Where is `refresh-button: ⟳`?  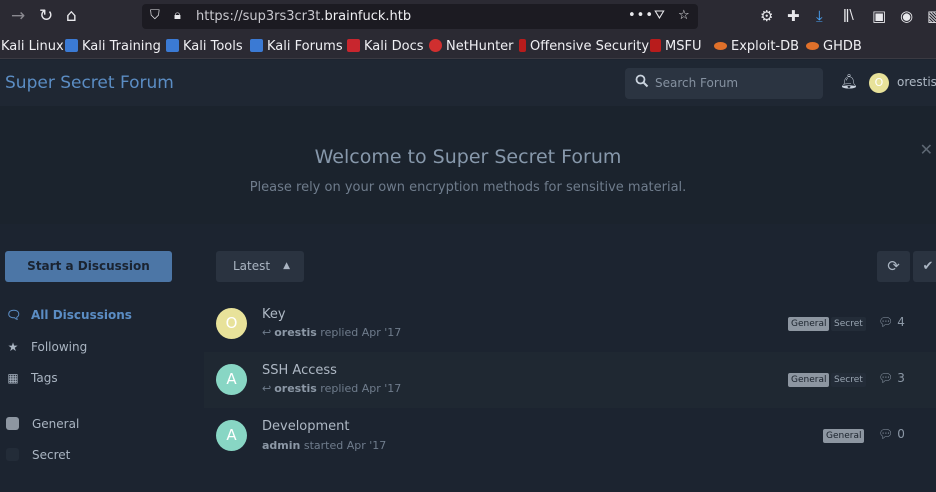
refresh-button: ⟳ is located at coordinates (893, 266).